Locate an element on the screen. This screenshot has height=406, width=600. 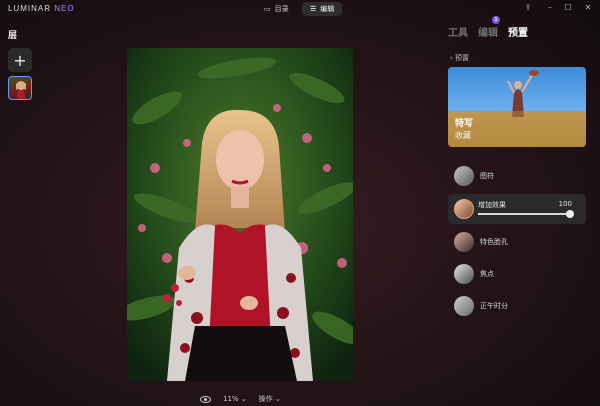
layer-thumbnail-image is located at coordinates (21, 90).